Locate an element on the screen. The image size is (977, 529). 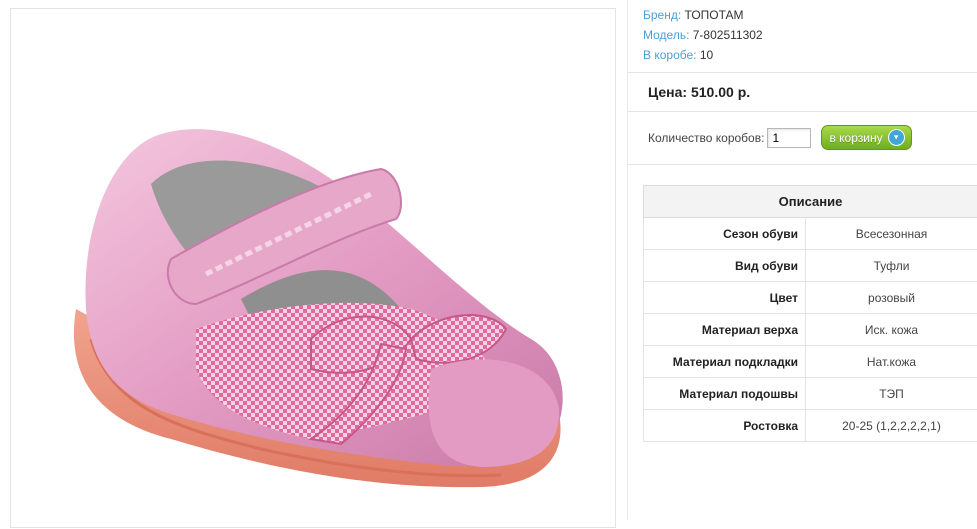
model-label: Модель: is located at coordinates (666, 35).